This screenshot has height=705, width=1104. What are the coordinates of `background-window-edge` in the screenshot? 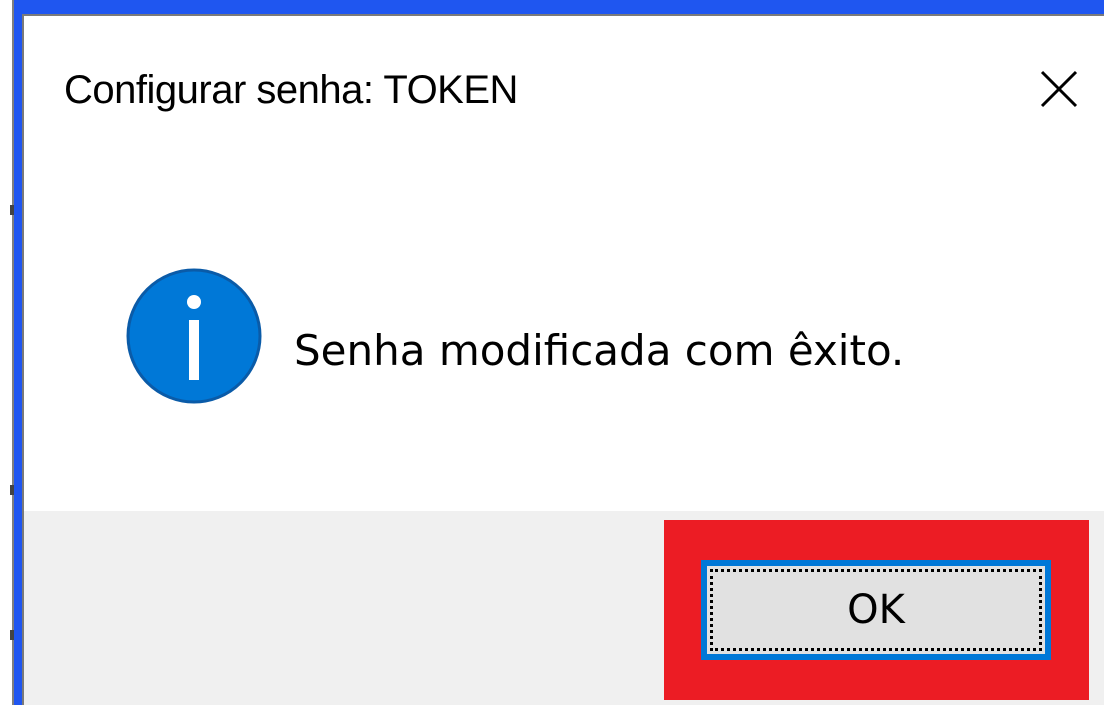 It's located at (7, 352).